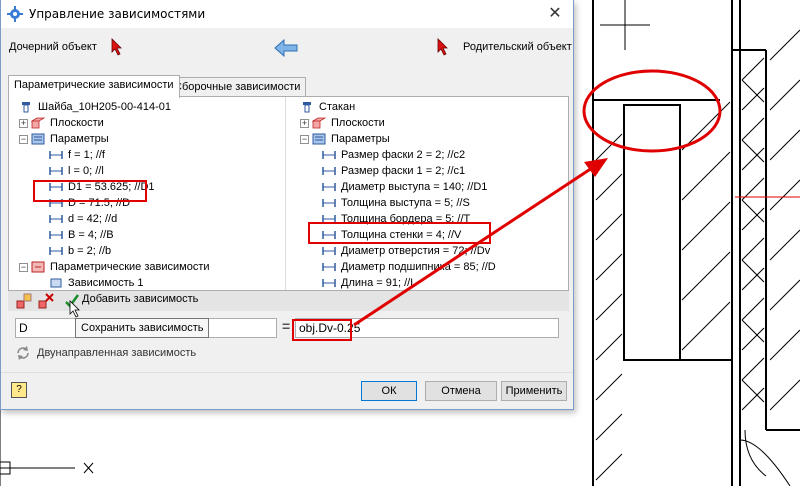  I want to click on param-label: D1 = 53.625; //D1, so click(111, 187).